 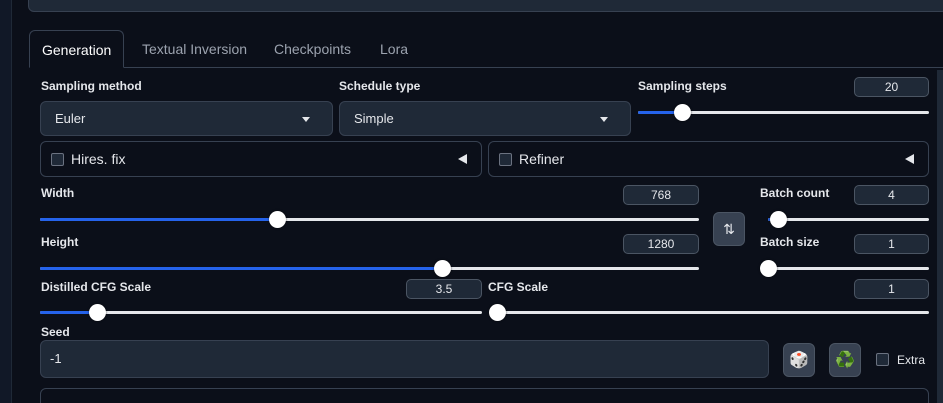 What do you see at coordinates (404, 359) in the screenshot?
I see `seed-input: -1` at bounding box center [404, 359].